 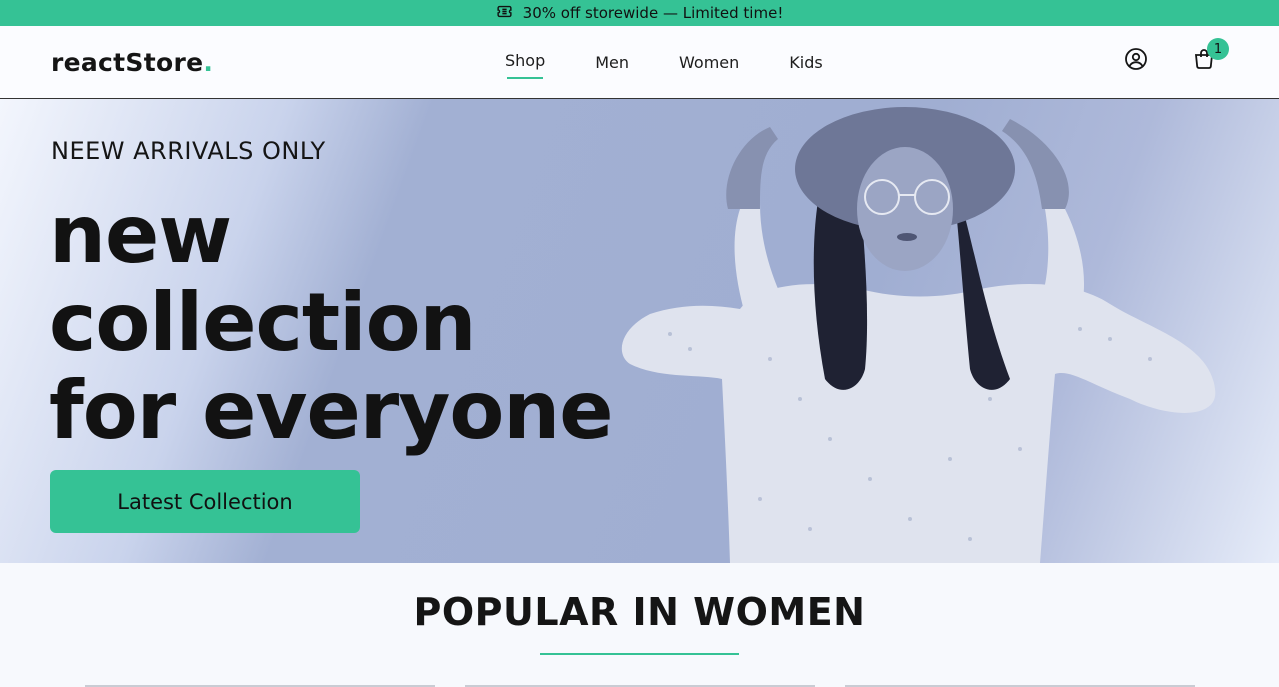 What do you see at coordinates (709, 62) in the screenshot?
I see `nav-women: Women` at bounding box center [709, 62].